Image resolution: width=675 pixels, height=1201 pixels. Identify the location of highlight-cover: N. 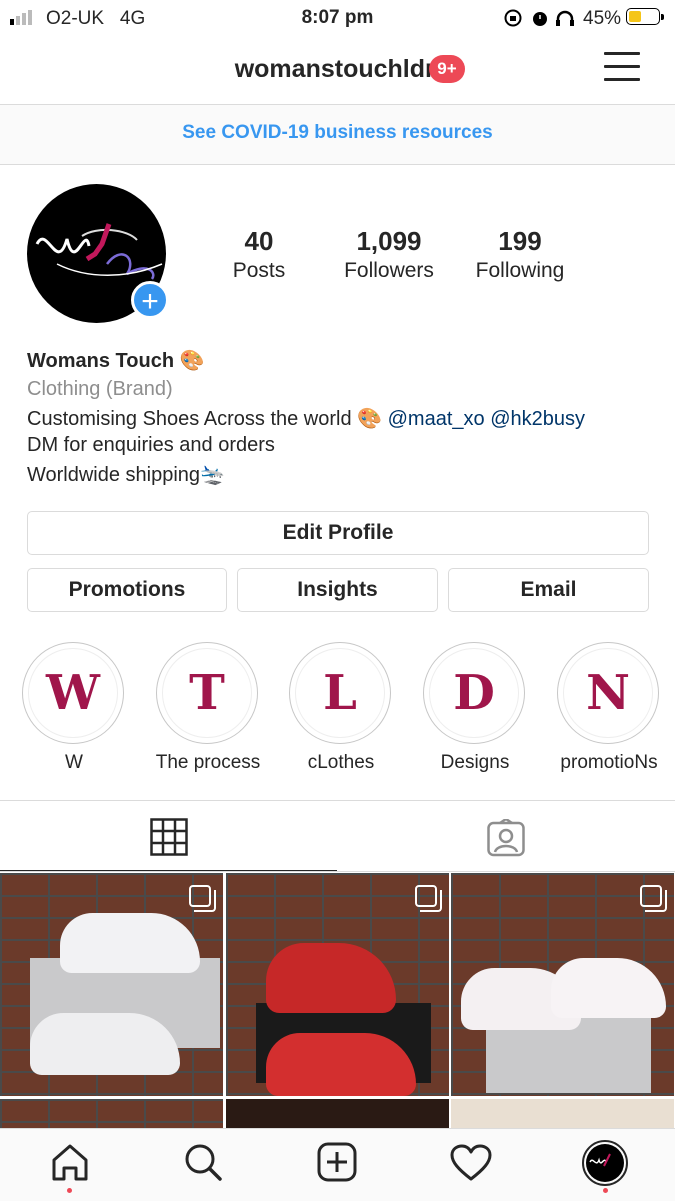
(608, 693).